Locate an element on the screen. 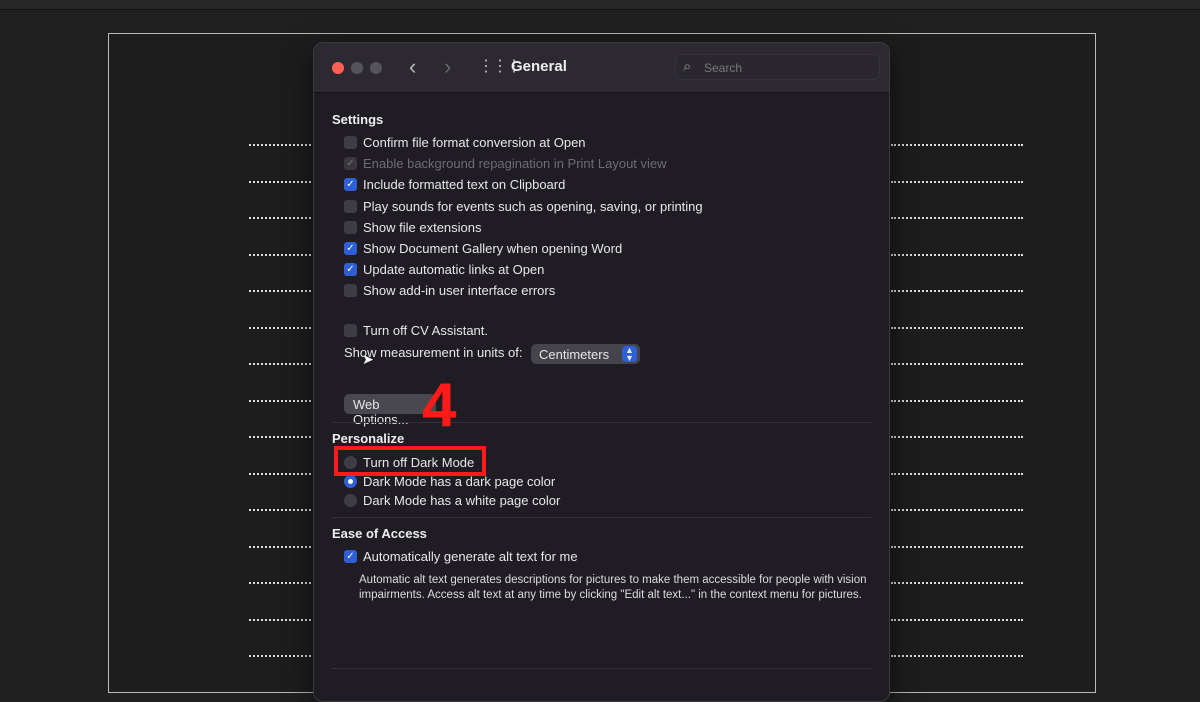 The image size is (1200, 702). units-select: Centimeters ▲ ▼ is located at coordinates (585, 354).